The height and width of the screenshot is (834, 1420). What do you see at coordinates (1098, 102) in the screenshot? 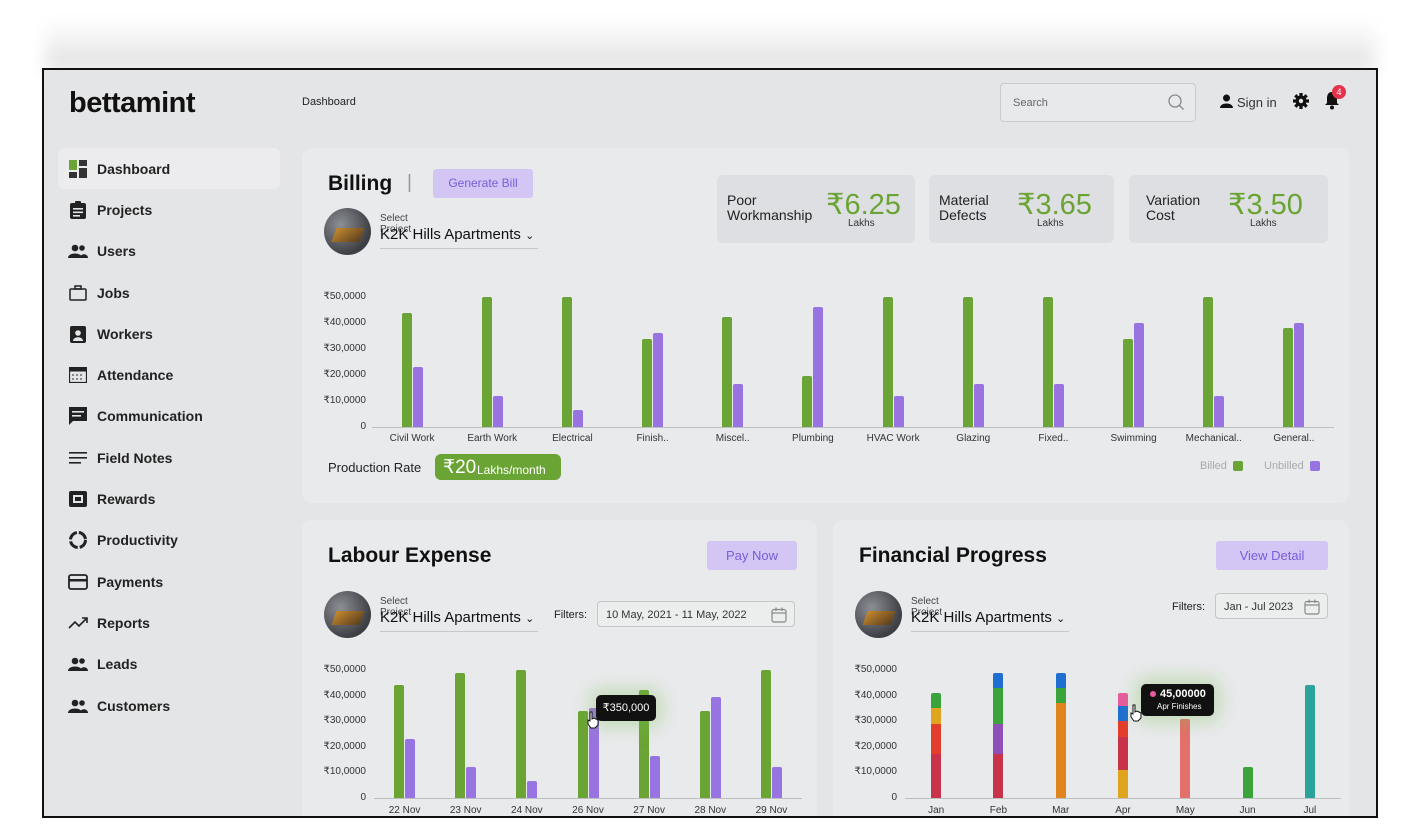
I see `search-input: Search` at bounding box center [1098, 102].